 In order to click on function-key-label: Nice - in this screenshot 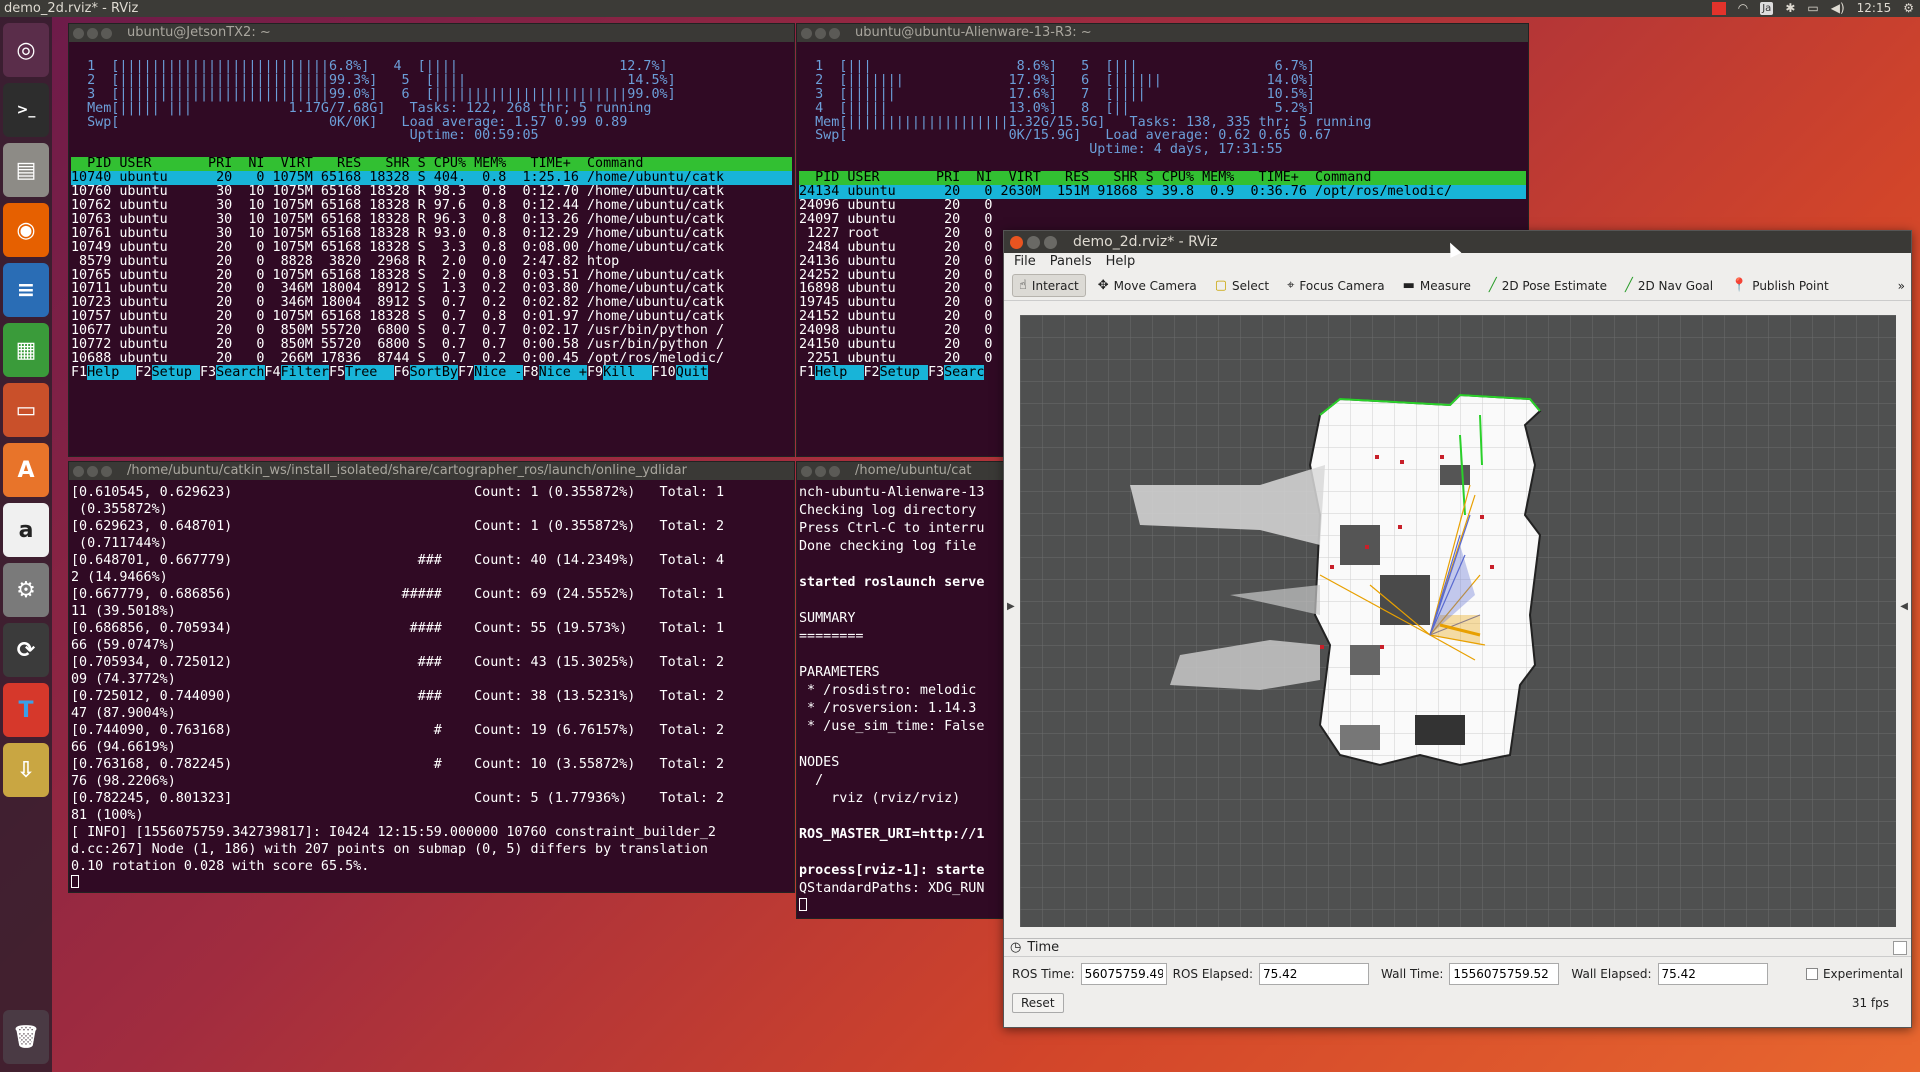, I will do `click(498, 372)`.